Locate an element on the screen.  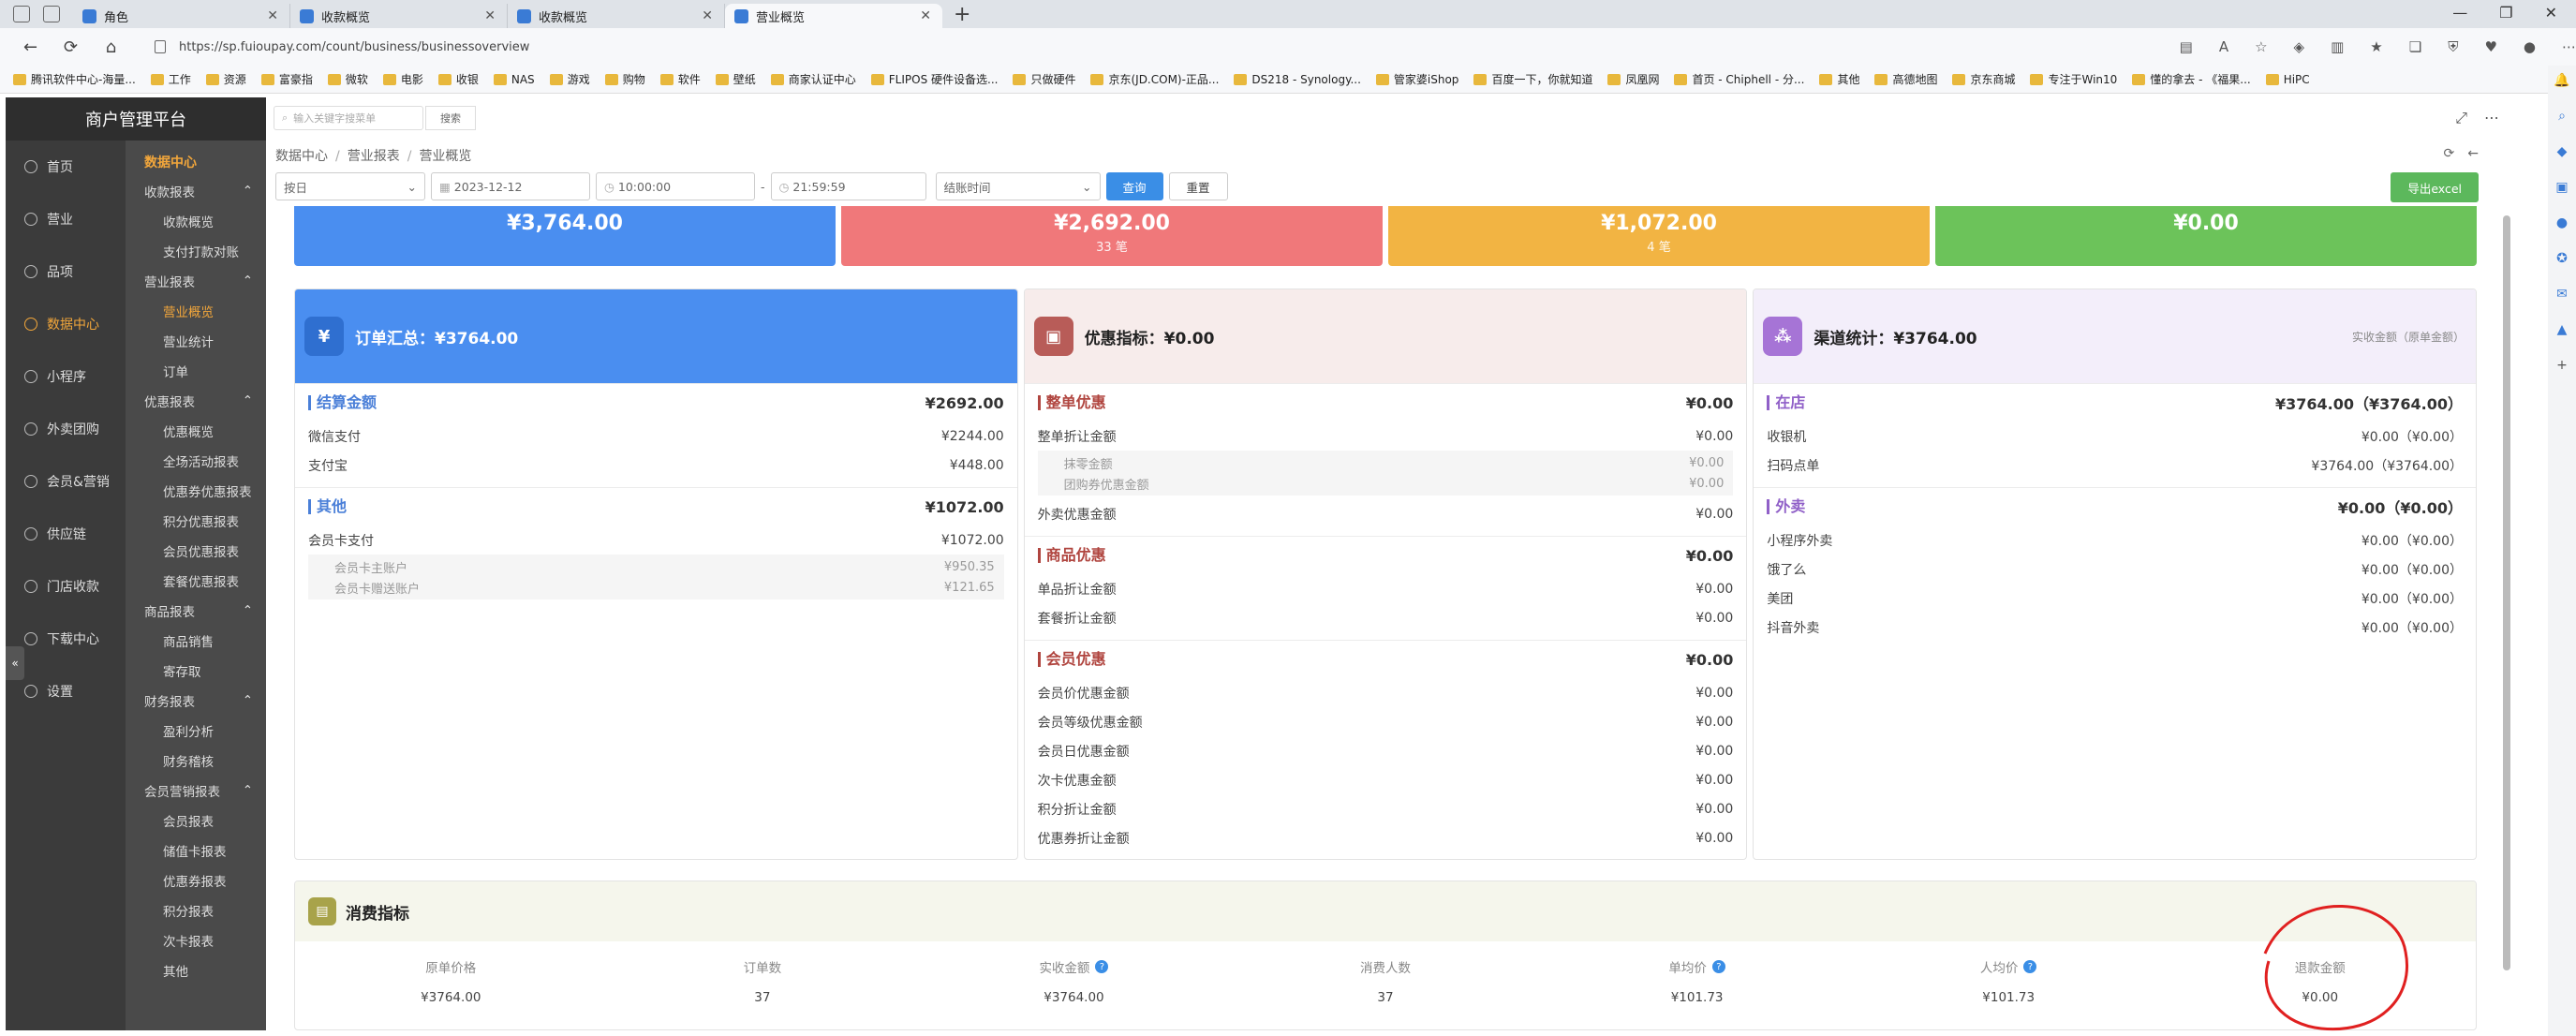
sidebar-item: 首页 is located at coordinates (66, 167).